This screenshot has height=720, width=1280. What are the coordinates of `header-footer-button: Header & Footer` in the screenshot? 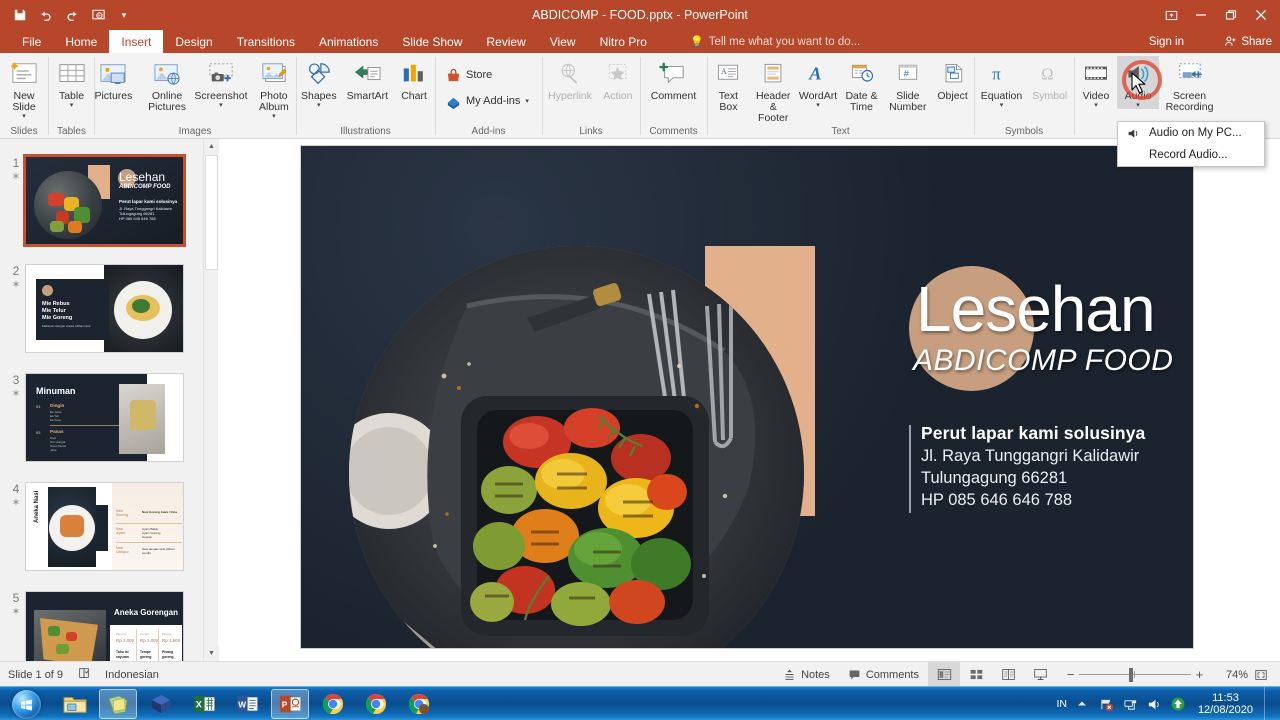 It's located at (773, 90).